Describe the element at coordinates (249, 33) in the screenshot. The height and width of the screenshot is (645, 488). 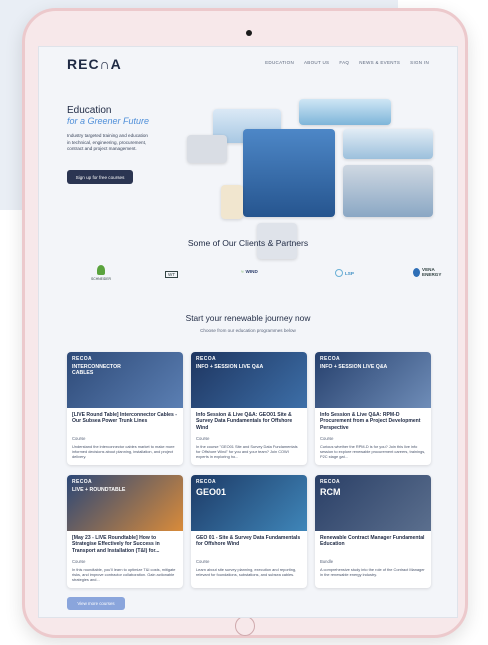
I see `camera-icon` at that location.